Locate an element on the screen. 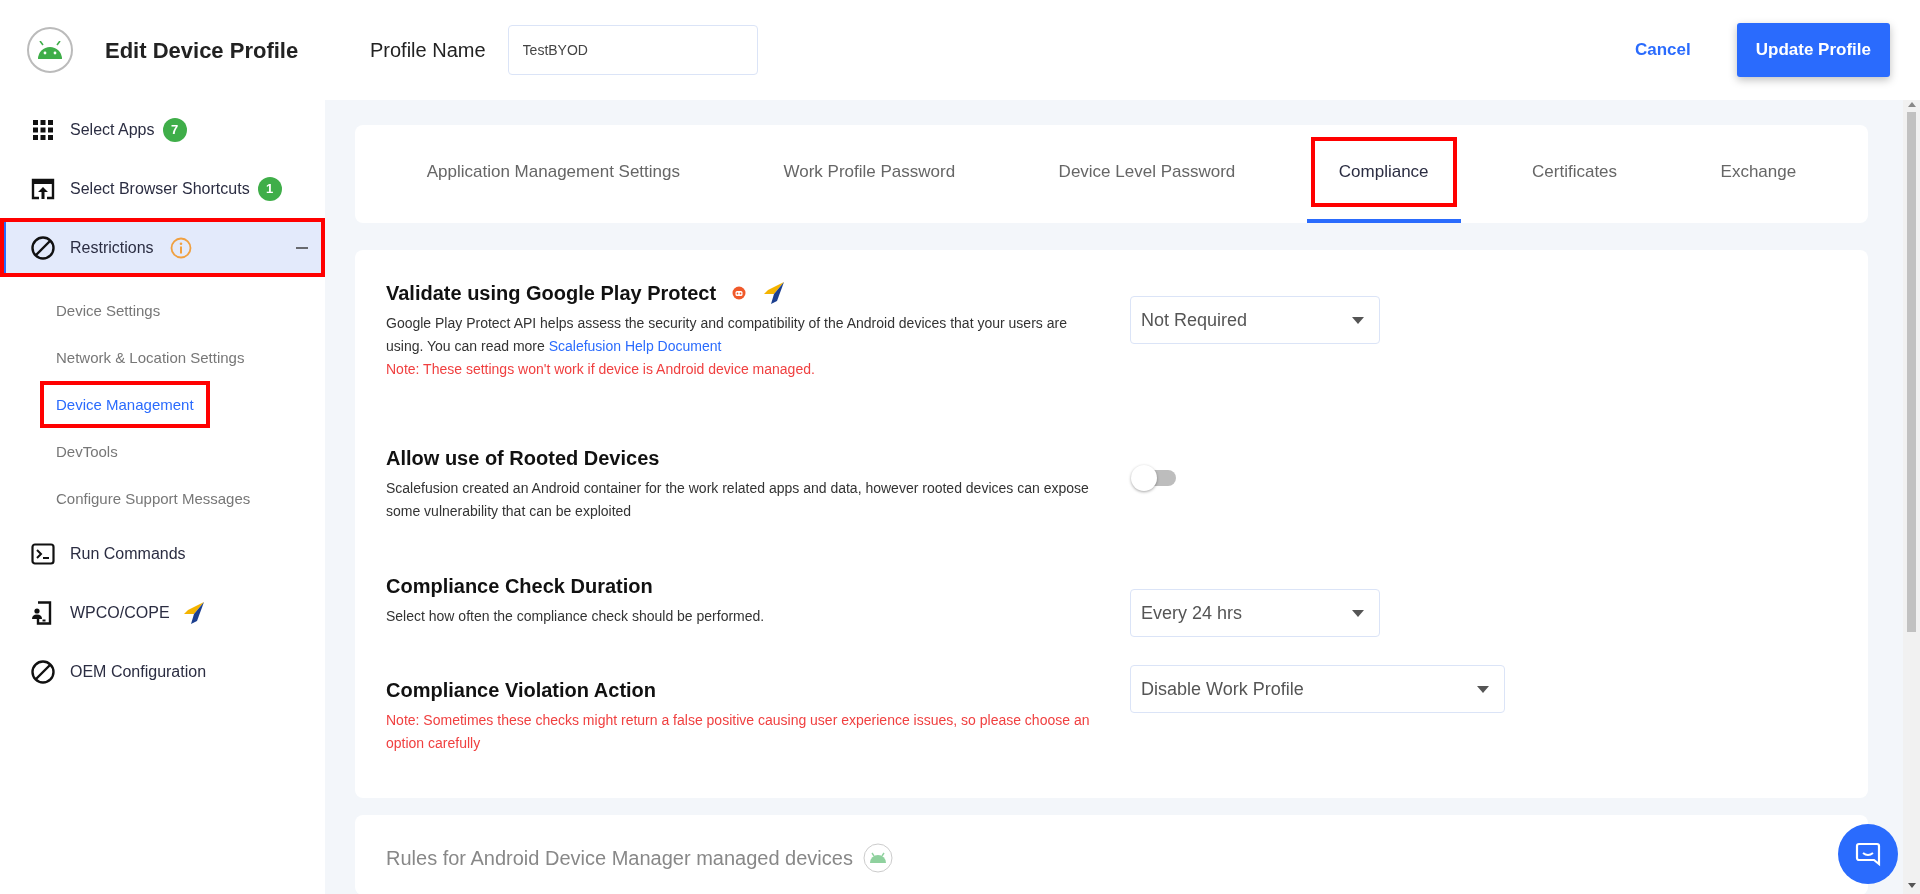 Image resolution: width=1920 pixels, height=894 pixels. scrollbar is located at coordinates (1911, 497).